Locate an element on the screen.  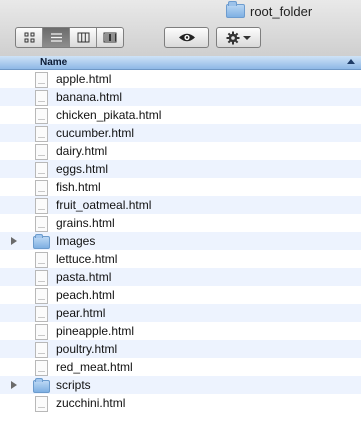
folder-row: Images is located at coordinates (180, 241).